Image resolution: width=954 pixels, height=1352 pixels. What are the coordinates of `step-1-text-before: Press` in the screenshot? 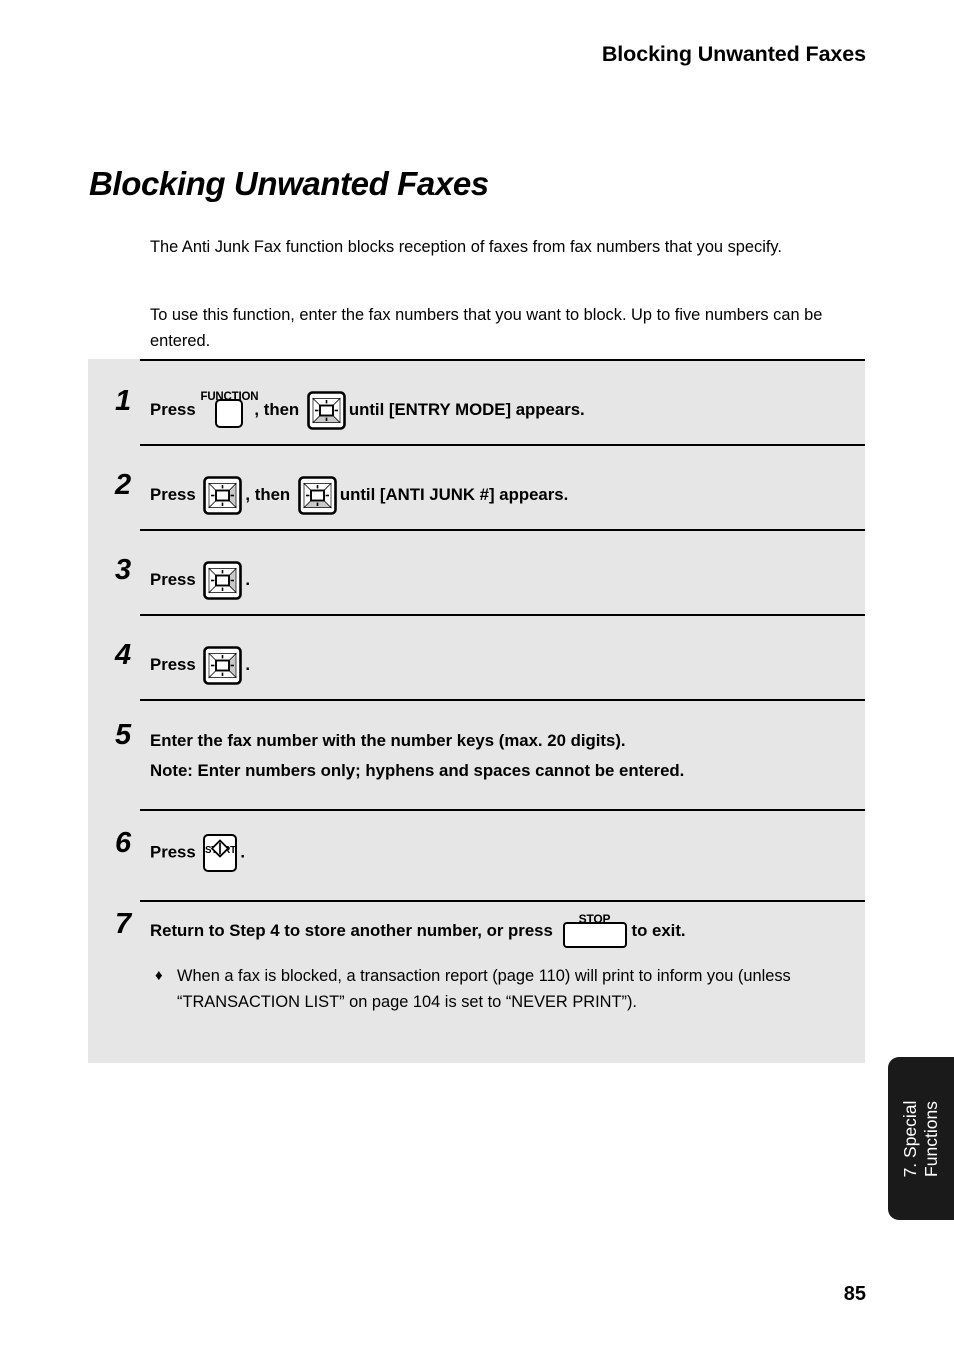 It's located at (173, 409).